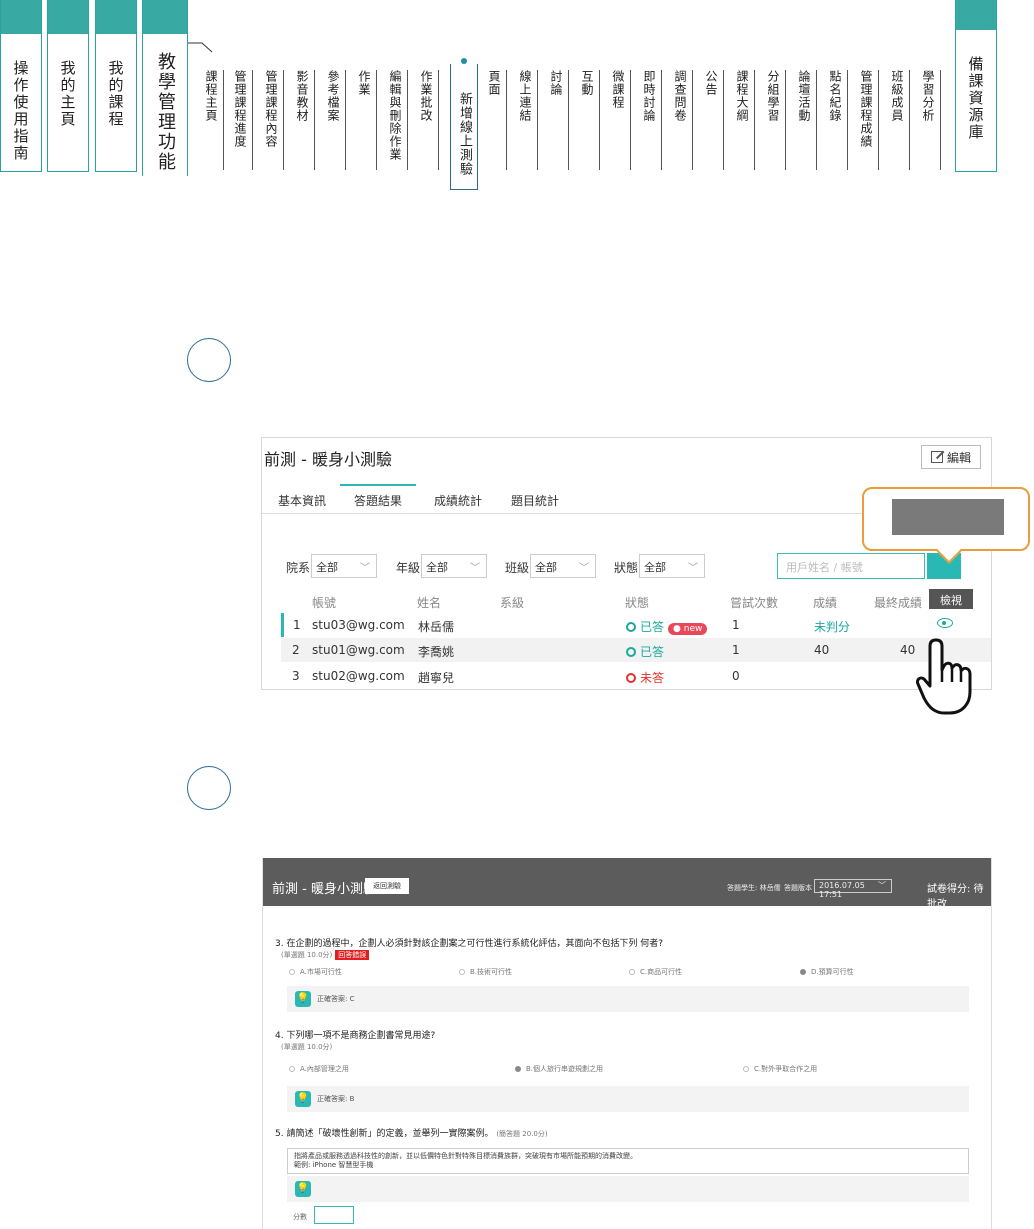 The height and width of the screenshot is (1229, 1034). I want to click on function-tab-label: 互動, so click(587, 83).